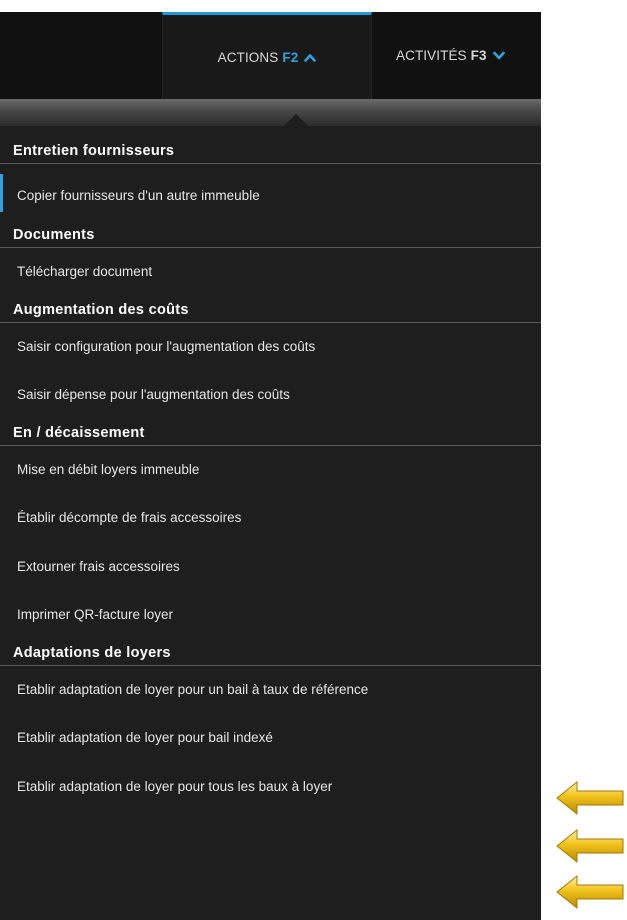 The image size is (627, 920). I want to click on chevron-up-icon, so click(310, 57).